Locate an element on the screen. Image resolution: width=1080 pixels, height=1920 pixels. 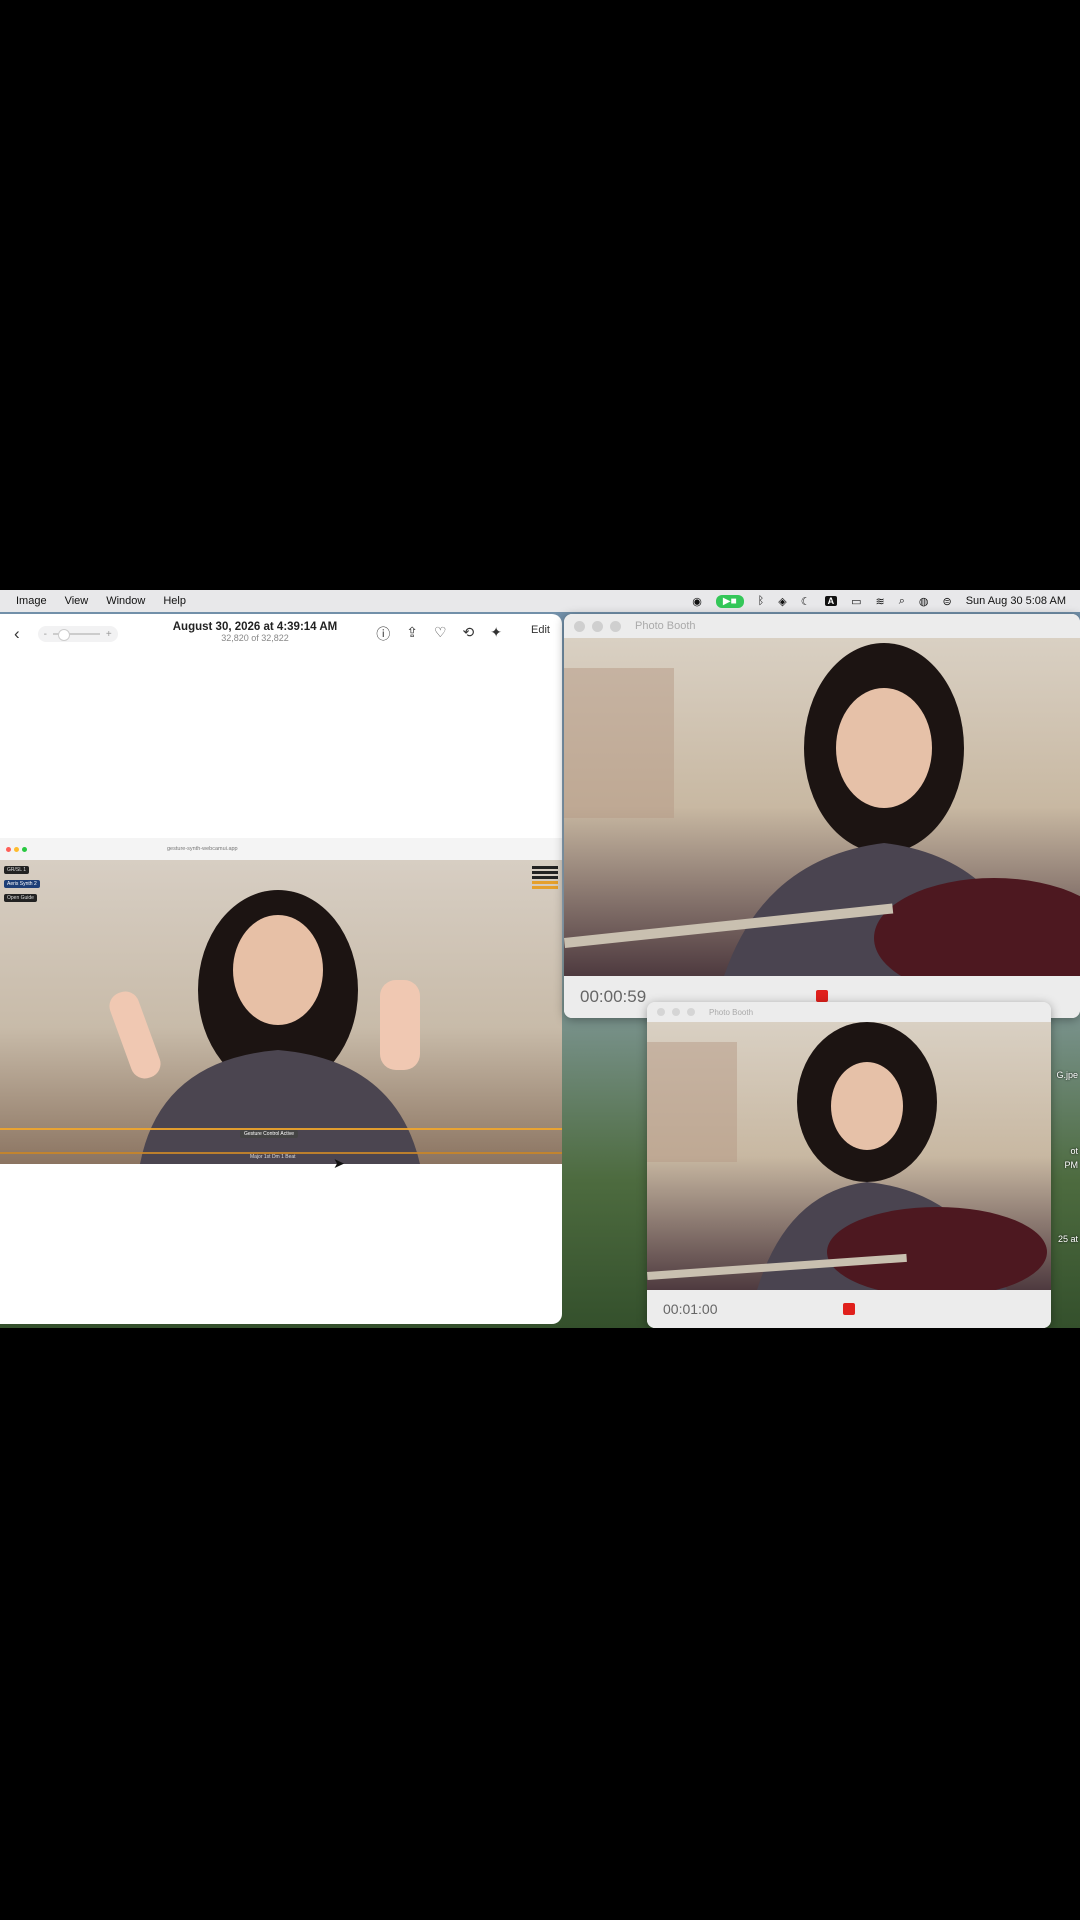
recording-timer: 00:00:59 is located at coordinates (613, 996).